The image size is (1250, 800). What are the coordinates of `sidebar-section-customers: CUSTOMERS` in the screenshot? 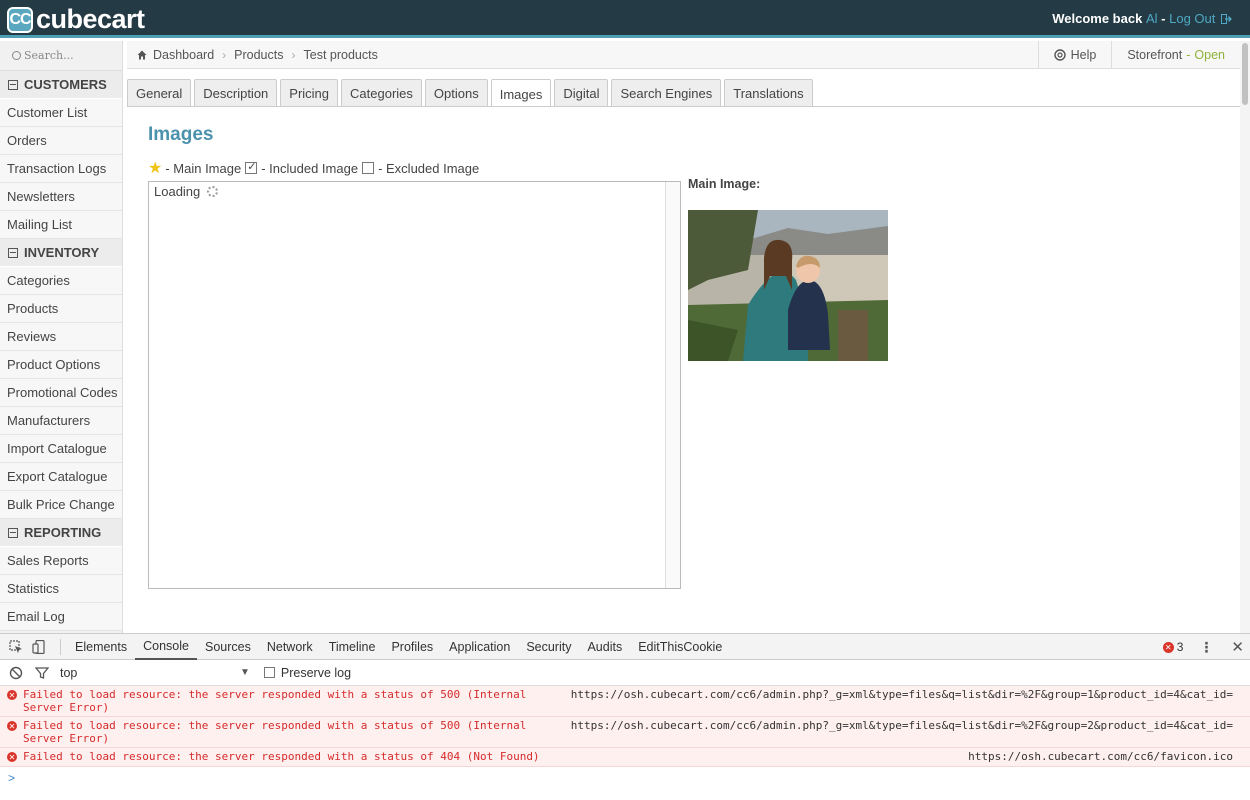 It's located at (61, 85).